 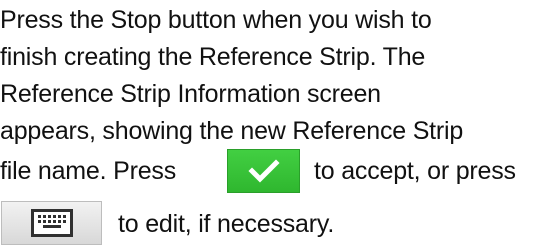 I want to click on accept-button, so click(x=263, y=171).